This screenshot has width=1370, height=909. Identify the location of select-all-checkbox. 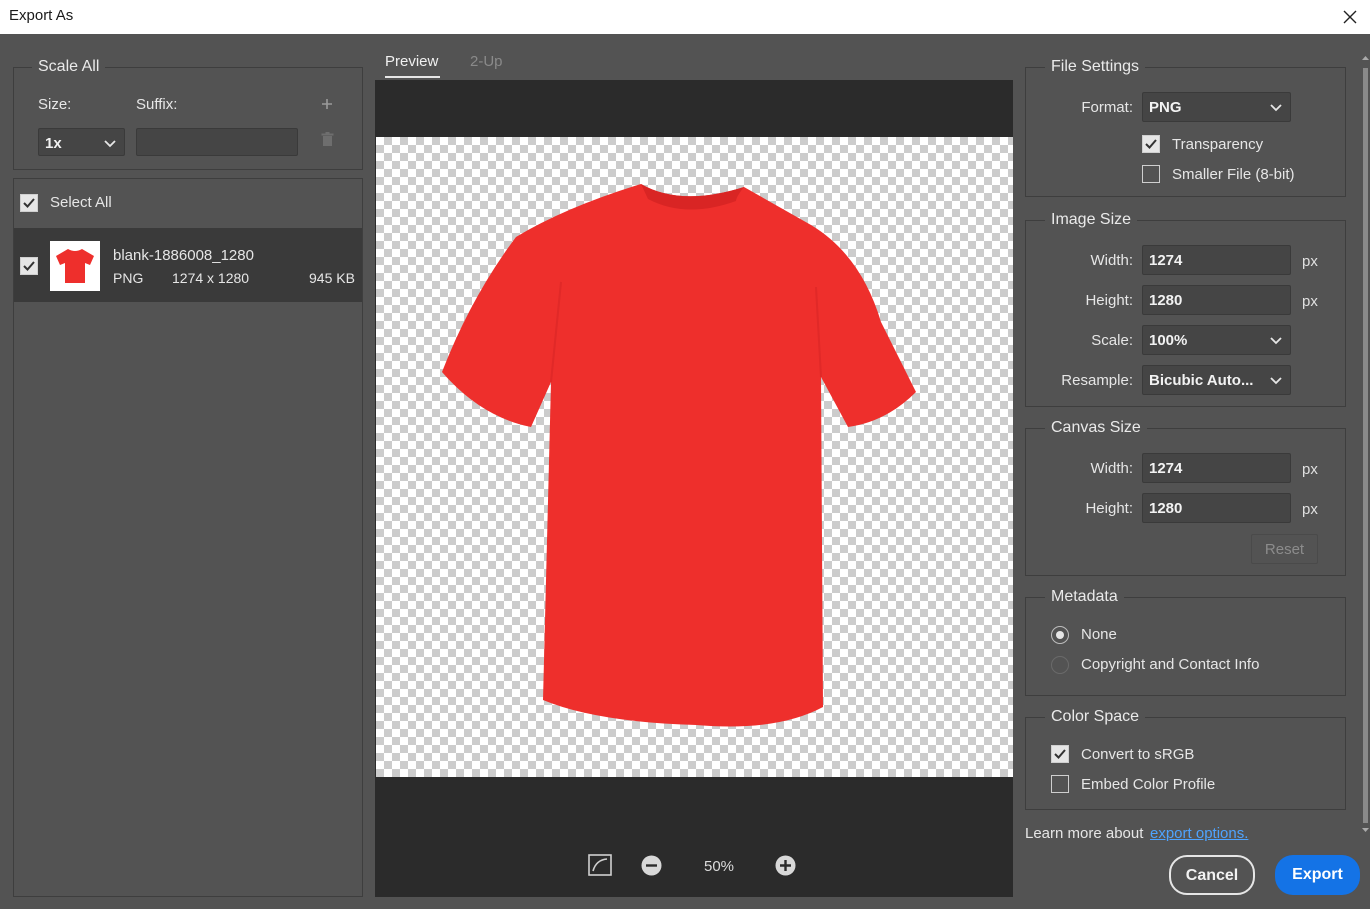
(29, 203).